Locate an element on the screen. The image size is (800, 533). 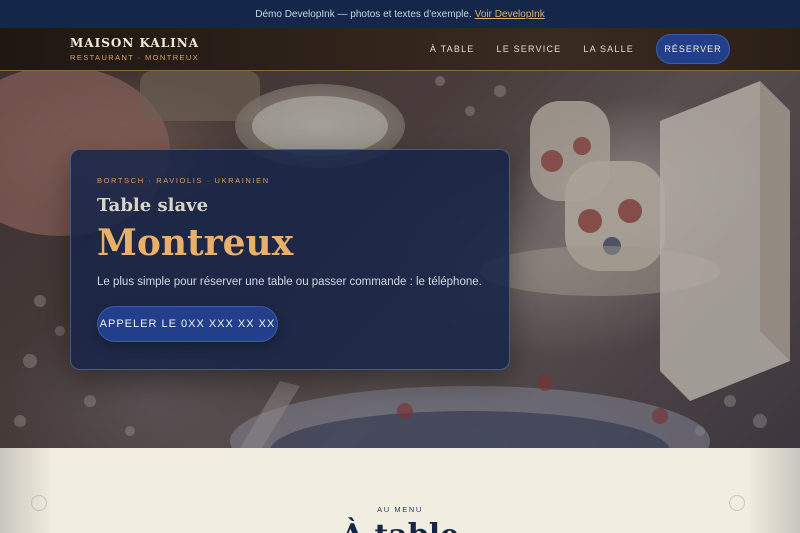
hero-title: Montreux is located at coordinates (195, 243).